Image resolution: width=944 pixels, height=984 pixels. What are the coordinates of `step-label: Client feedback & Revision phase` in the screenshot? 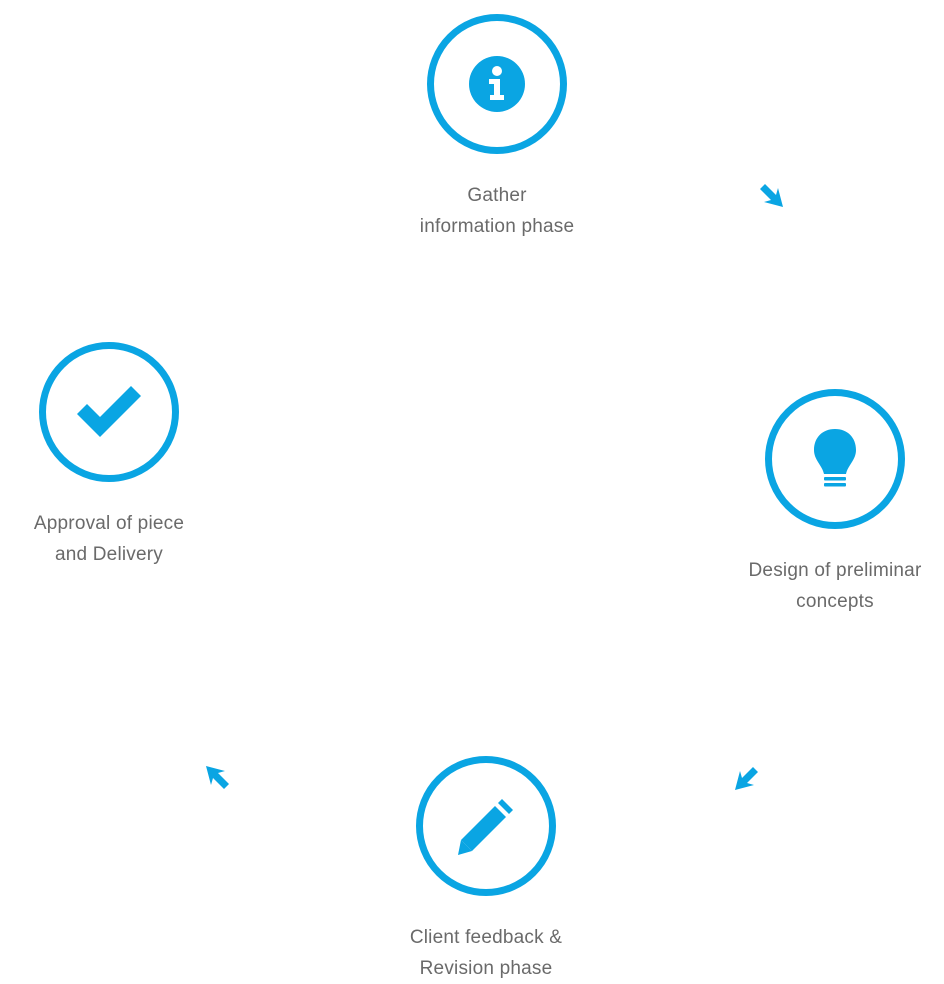 It's located at (486, 953).